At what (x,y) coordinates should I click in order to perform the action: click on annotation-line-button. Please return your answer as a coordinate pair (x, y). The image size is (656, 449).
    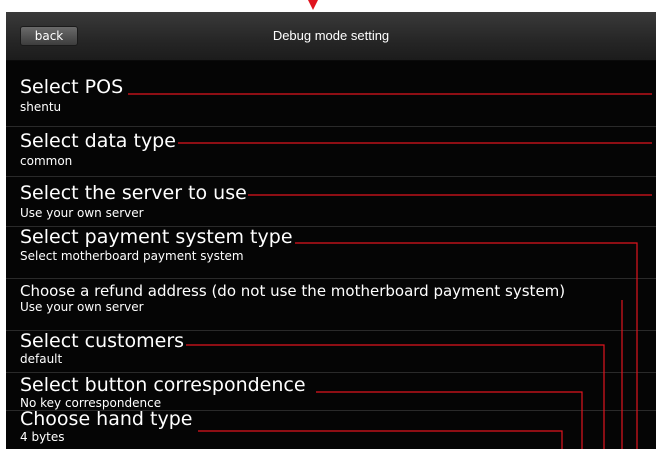
    Looking at the image, I should click on (449, 420).